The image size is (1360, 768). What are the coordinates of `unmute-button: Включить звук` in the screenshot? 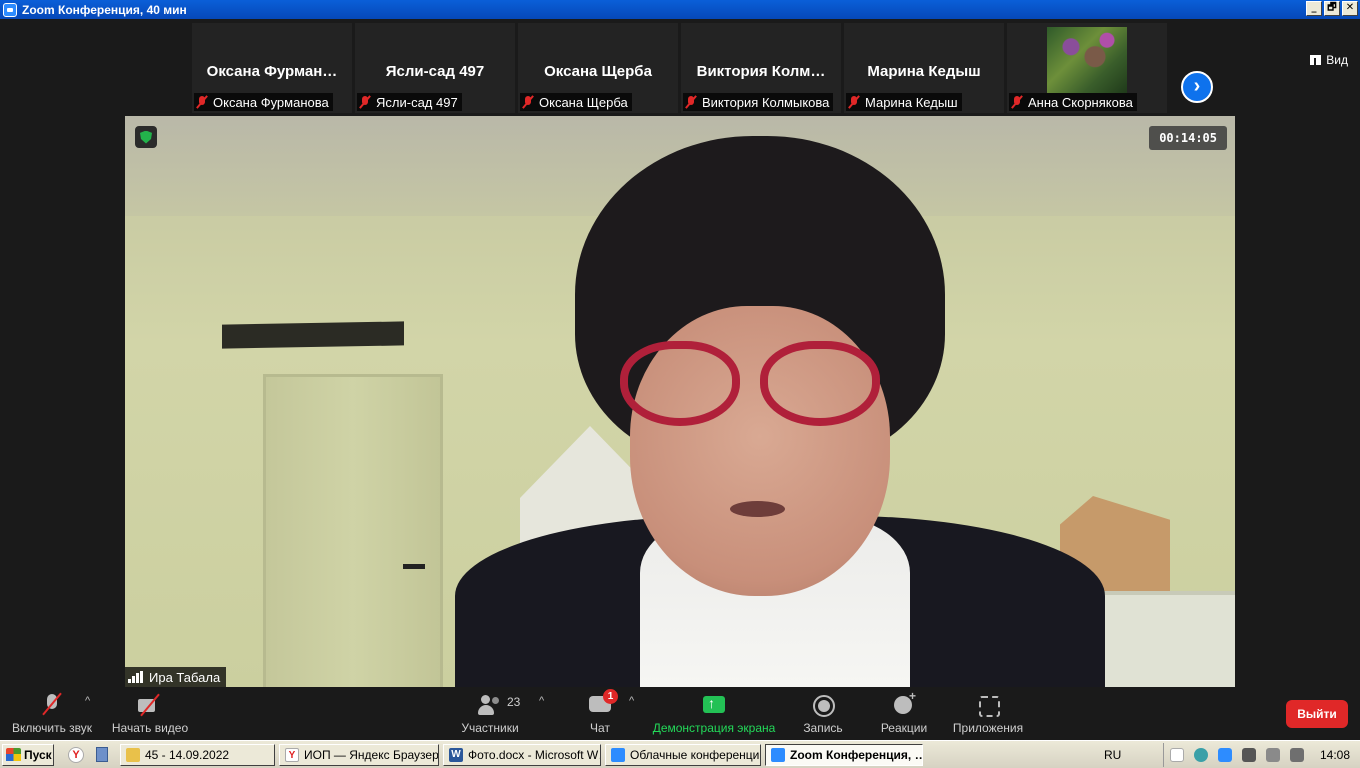 It's located at (52, 713).